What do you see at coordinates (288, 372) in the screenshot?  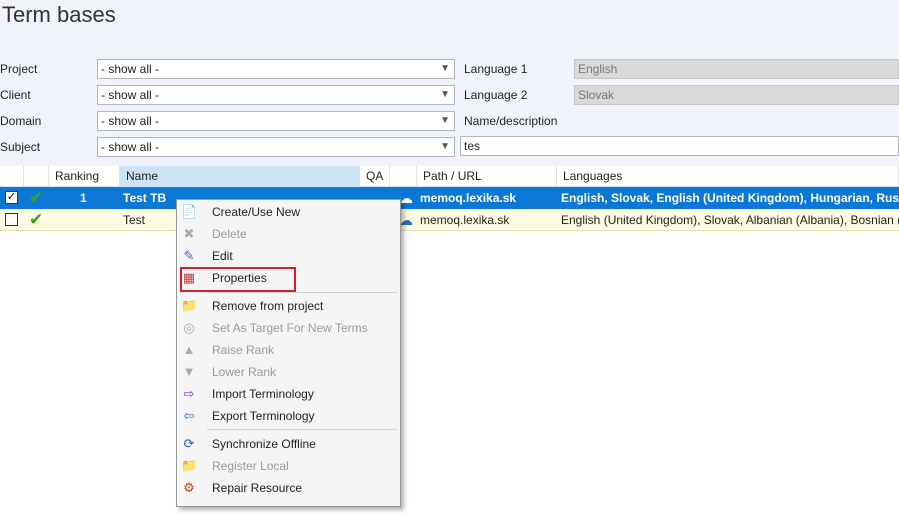 I see `menu-item-lower-rank: ▼ Lower Rank` at bounding box center [288, 372].